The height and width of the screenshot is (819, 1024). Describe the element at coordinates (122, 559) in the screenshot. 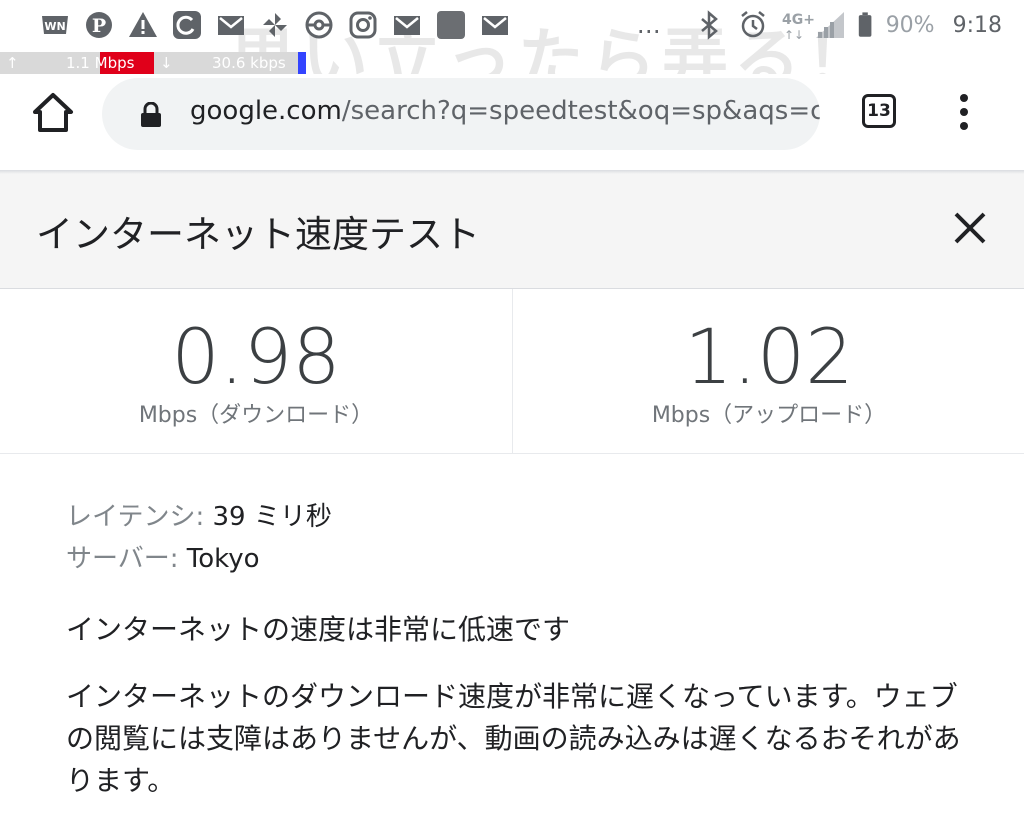

I see `server-label: サーバー:` at that location.